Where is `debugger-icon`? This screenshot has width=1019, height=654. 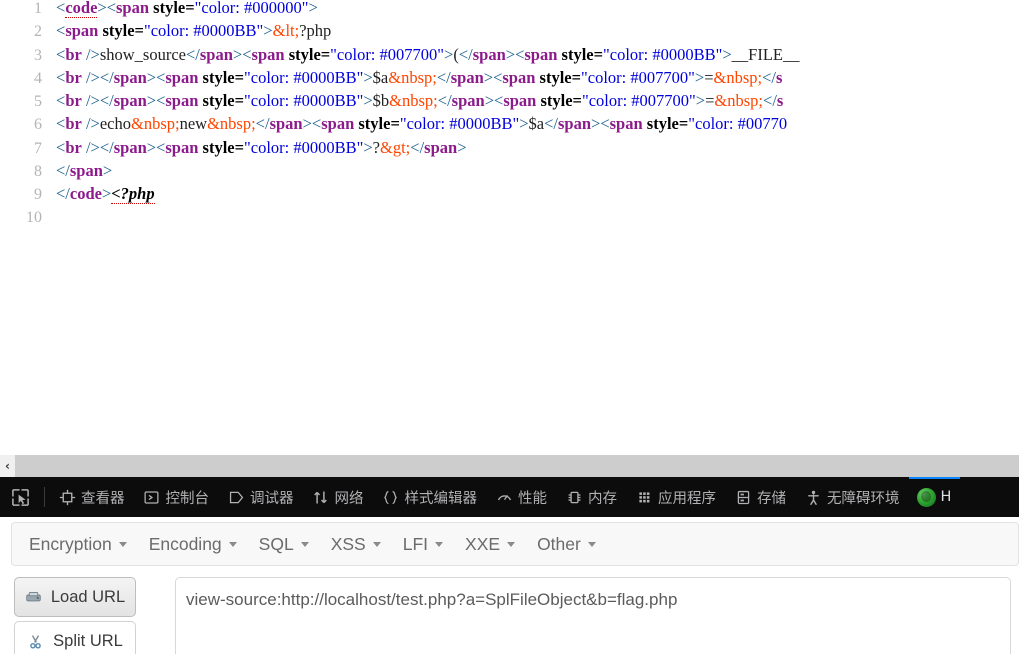 debugger-icon is located at coordinates (236, 497).